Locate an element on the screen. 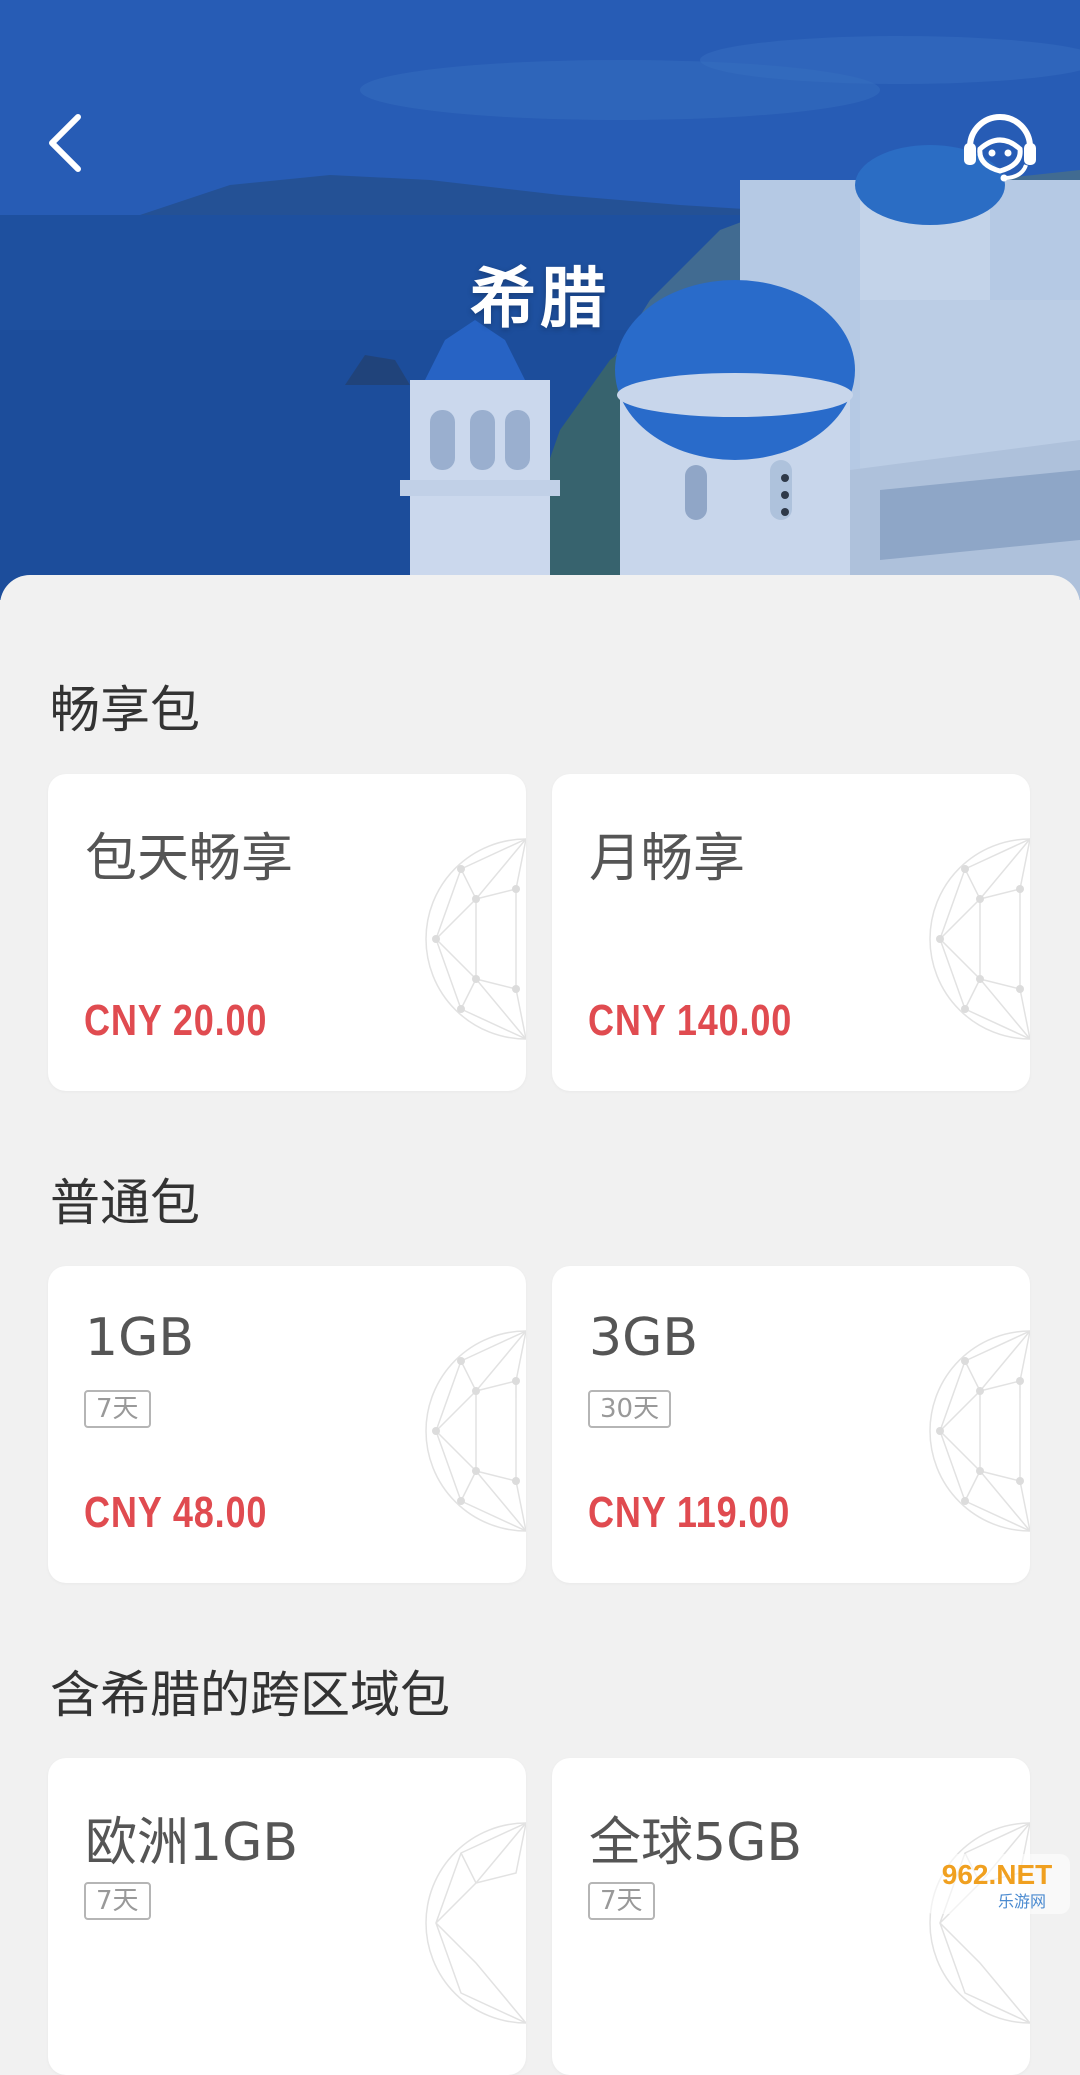  customer-service-button is located at coordinates (1000, 145).